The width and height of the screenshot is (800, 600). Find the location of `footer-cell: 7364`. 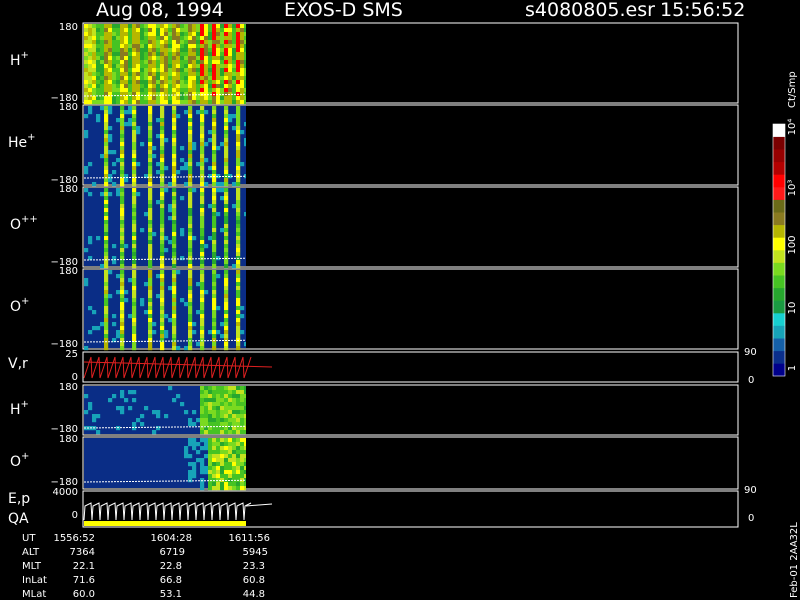

footer-cell: 7364 is located at coordinates (82, 552).